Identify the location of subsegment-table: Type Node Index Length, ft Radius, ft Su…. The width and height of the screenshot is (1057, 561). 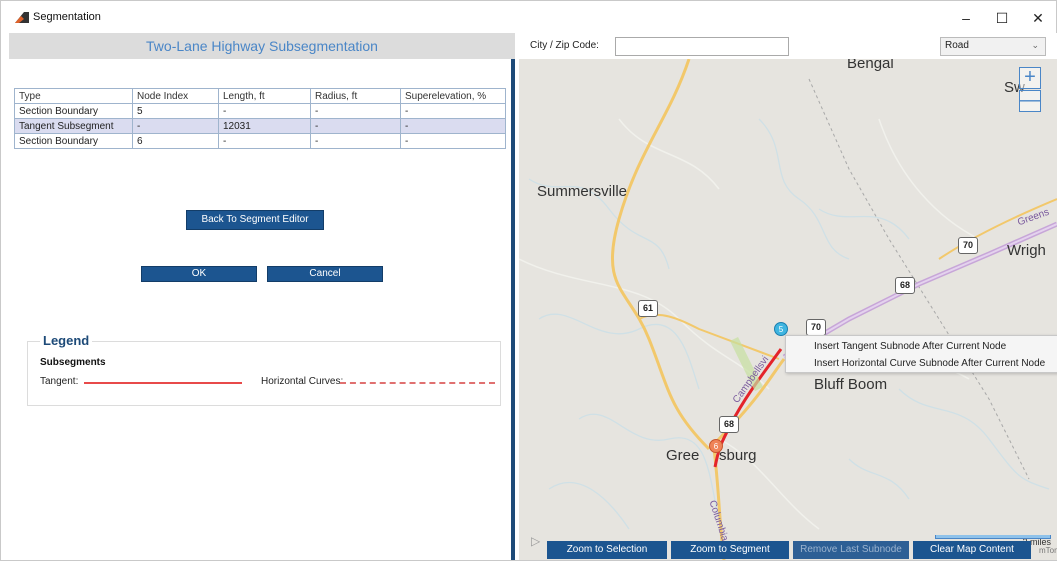
(260, 118).